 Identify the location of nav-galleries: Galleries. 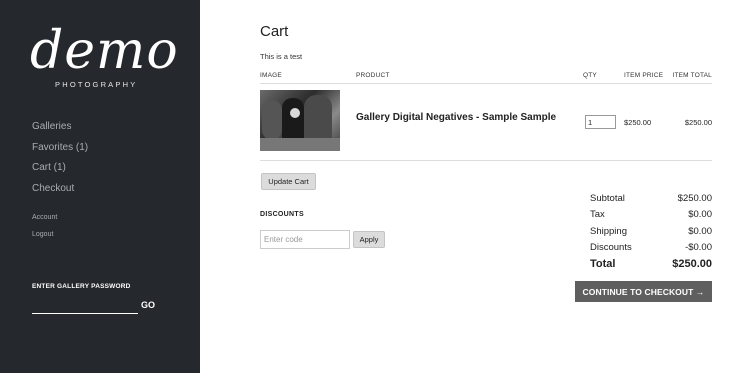
(60, 130).